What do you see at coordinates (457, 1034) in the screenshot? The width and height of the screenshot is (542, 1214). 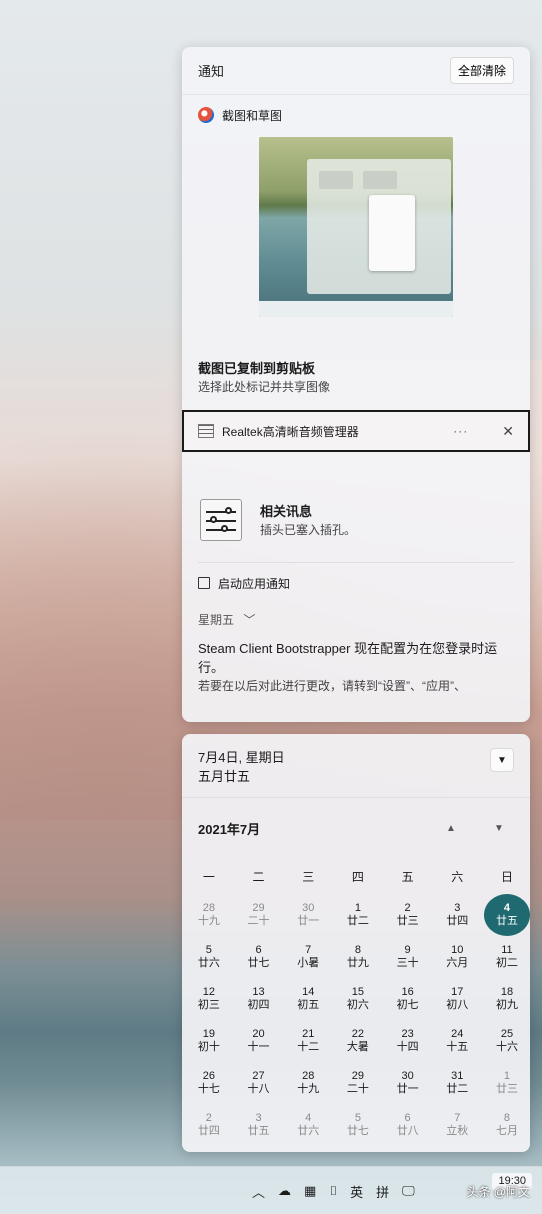 I see `day-number: 24` at bounding box center [457, 1034].